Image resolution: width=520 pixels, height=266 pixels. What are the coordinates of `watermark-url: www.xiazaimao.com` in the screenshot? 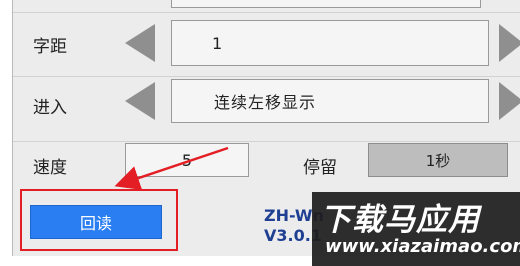 It's located at (422, 246).